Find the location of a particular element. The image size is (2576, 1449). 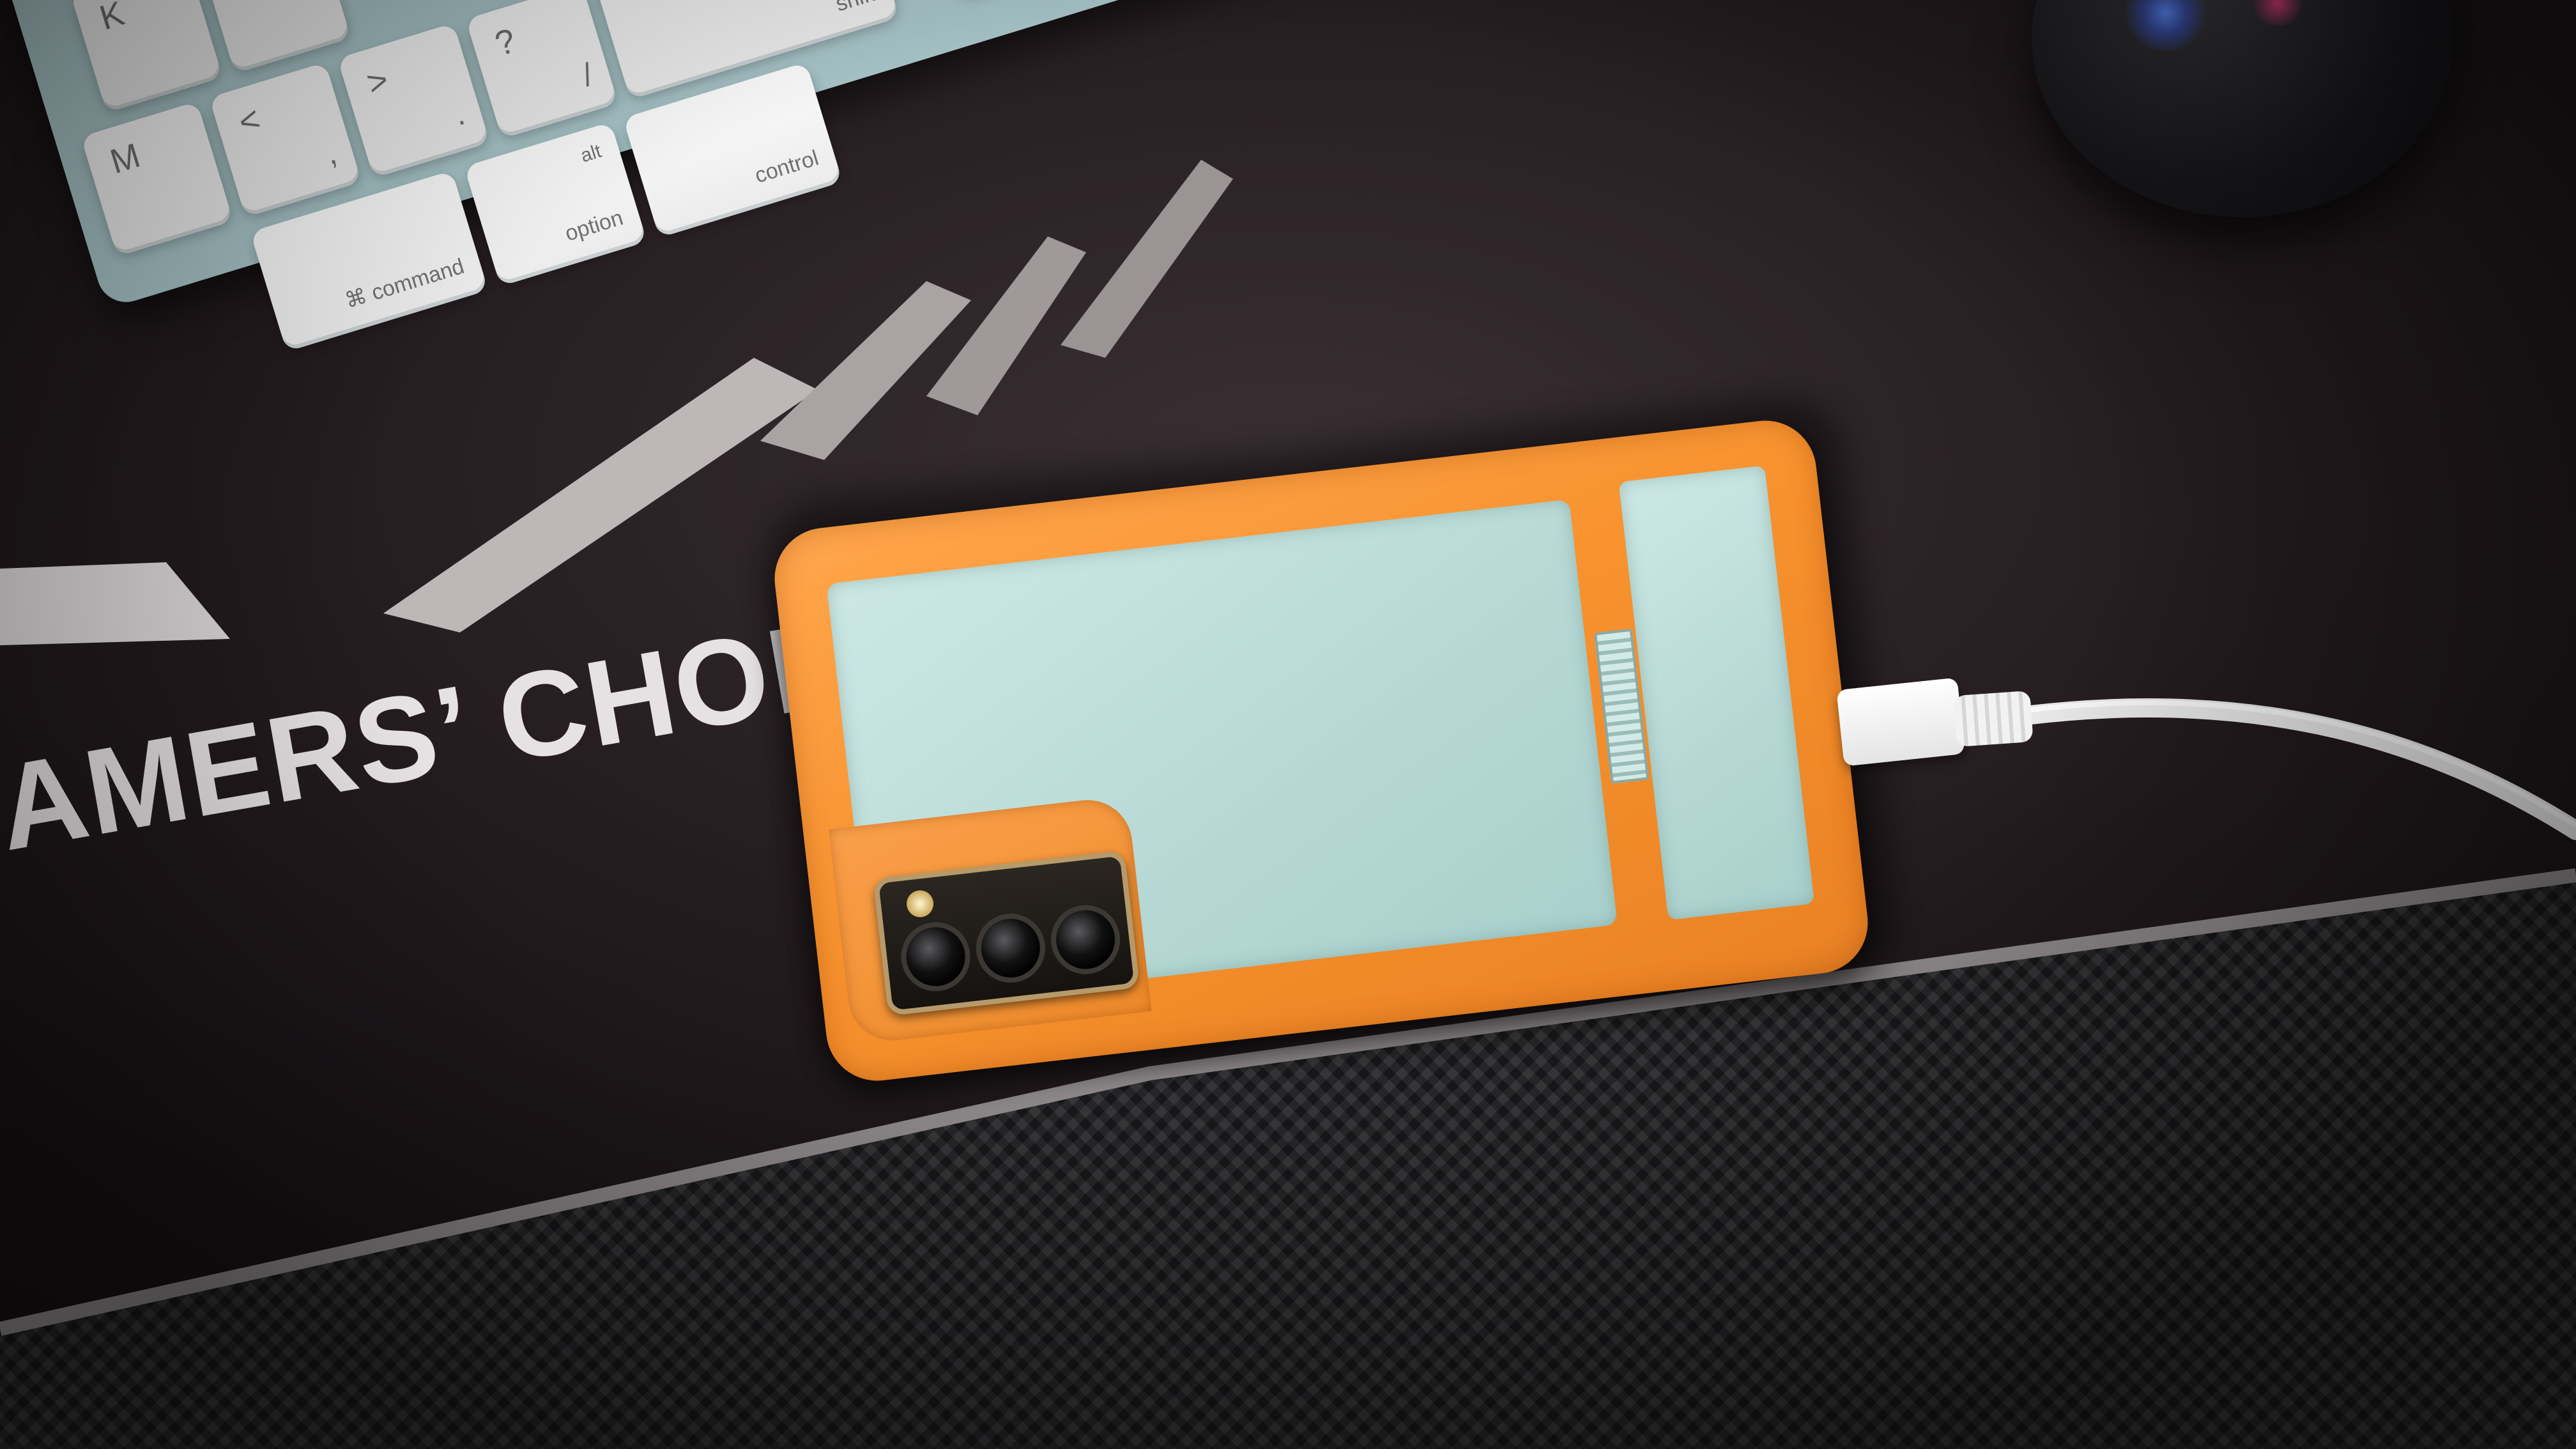

camera-module is located at coordinates (1006, 933).